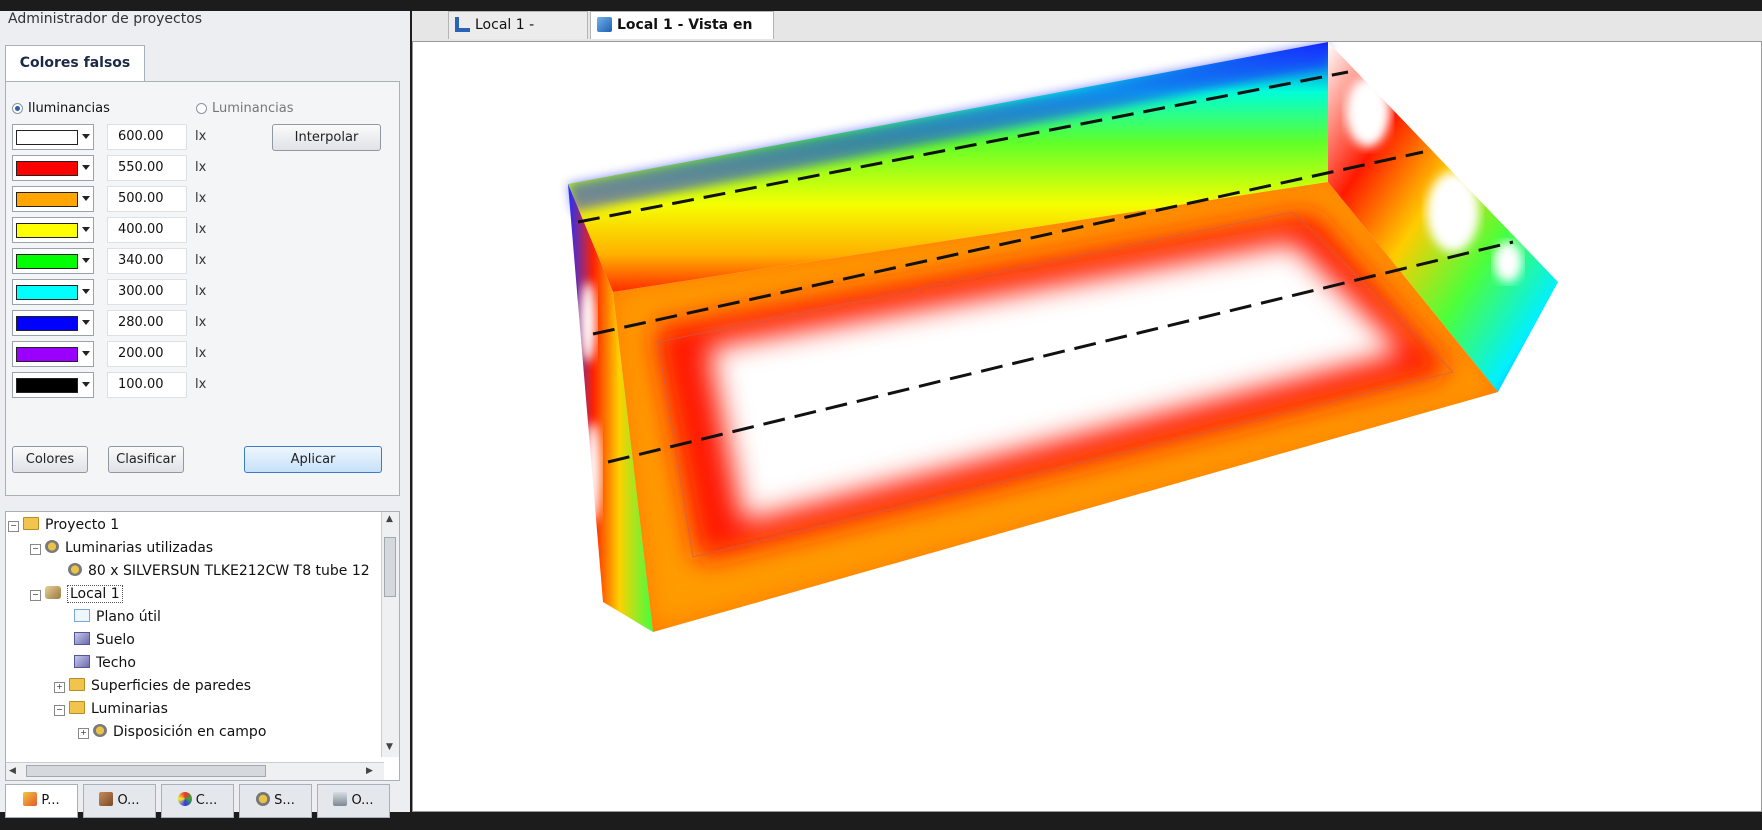 This screenshot has width=1762, height=830. What do you see at coordinates (105, 663) in the screenshot?
I see `tree-item-ceiling: Techo` at bounding box center [105, 663].